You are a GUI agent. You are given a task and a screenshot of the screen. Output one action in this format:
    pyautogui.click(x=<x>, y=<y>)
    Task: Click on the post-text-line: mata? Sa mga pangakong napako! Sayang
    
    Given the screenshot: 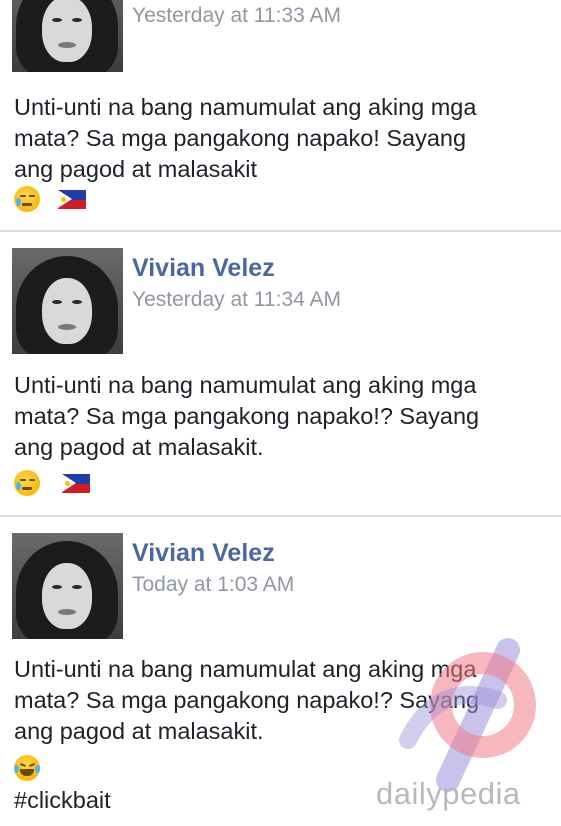 What is the action you would take?
    pyautogui.click(x=240, y=138)
    